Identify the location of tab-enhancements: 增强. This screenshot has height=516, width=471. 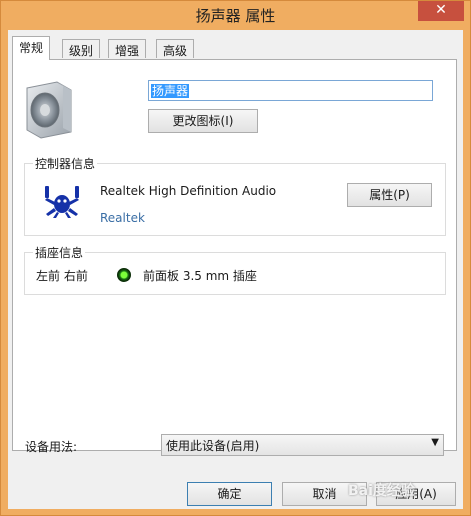
(127, 48).